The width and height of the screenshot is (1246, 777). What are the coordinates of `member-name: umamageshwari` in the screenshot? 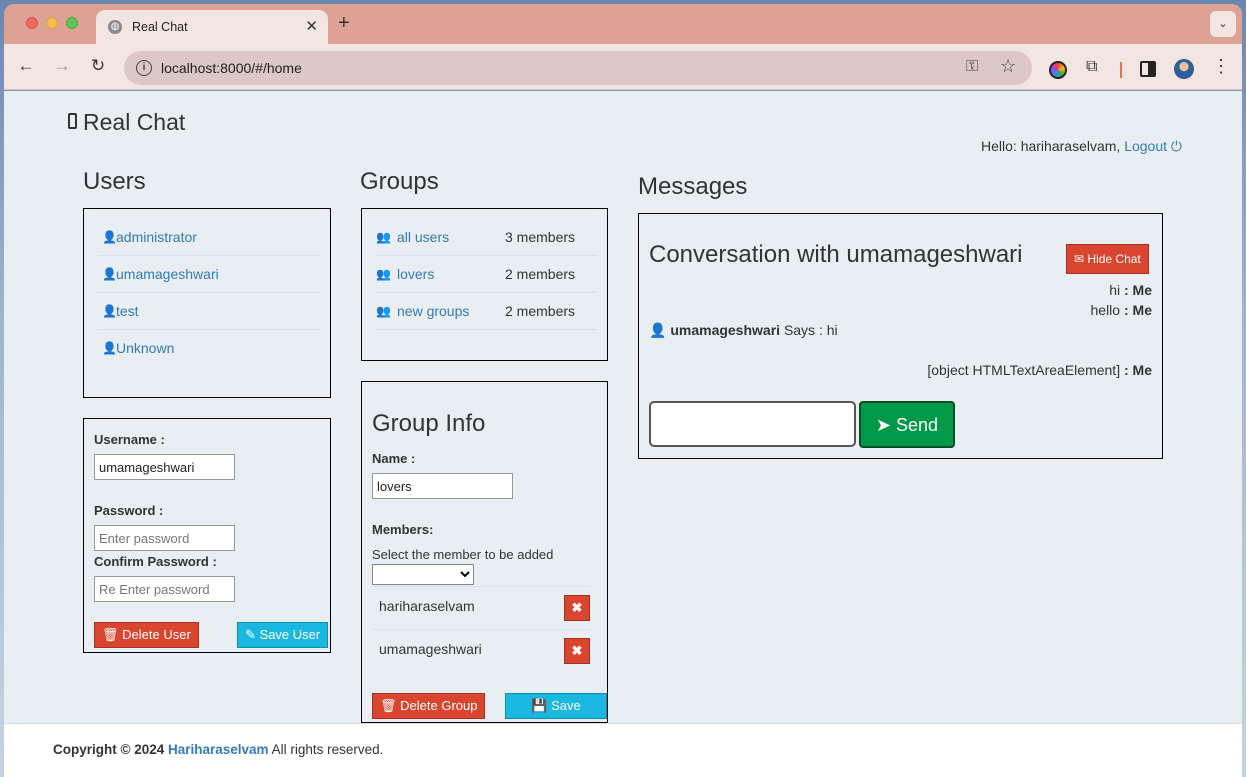 It's located at (430, 649).